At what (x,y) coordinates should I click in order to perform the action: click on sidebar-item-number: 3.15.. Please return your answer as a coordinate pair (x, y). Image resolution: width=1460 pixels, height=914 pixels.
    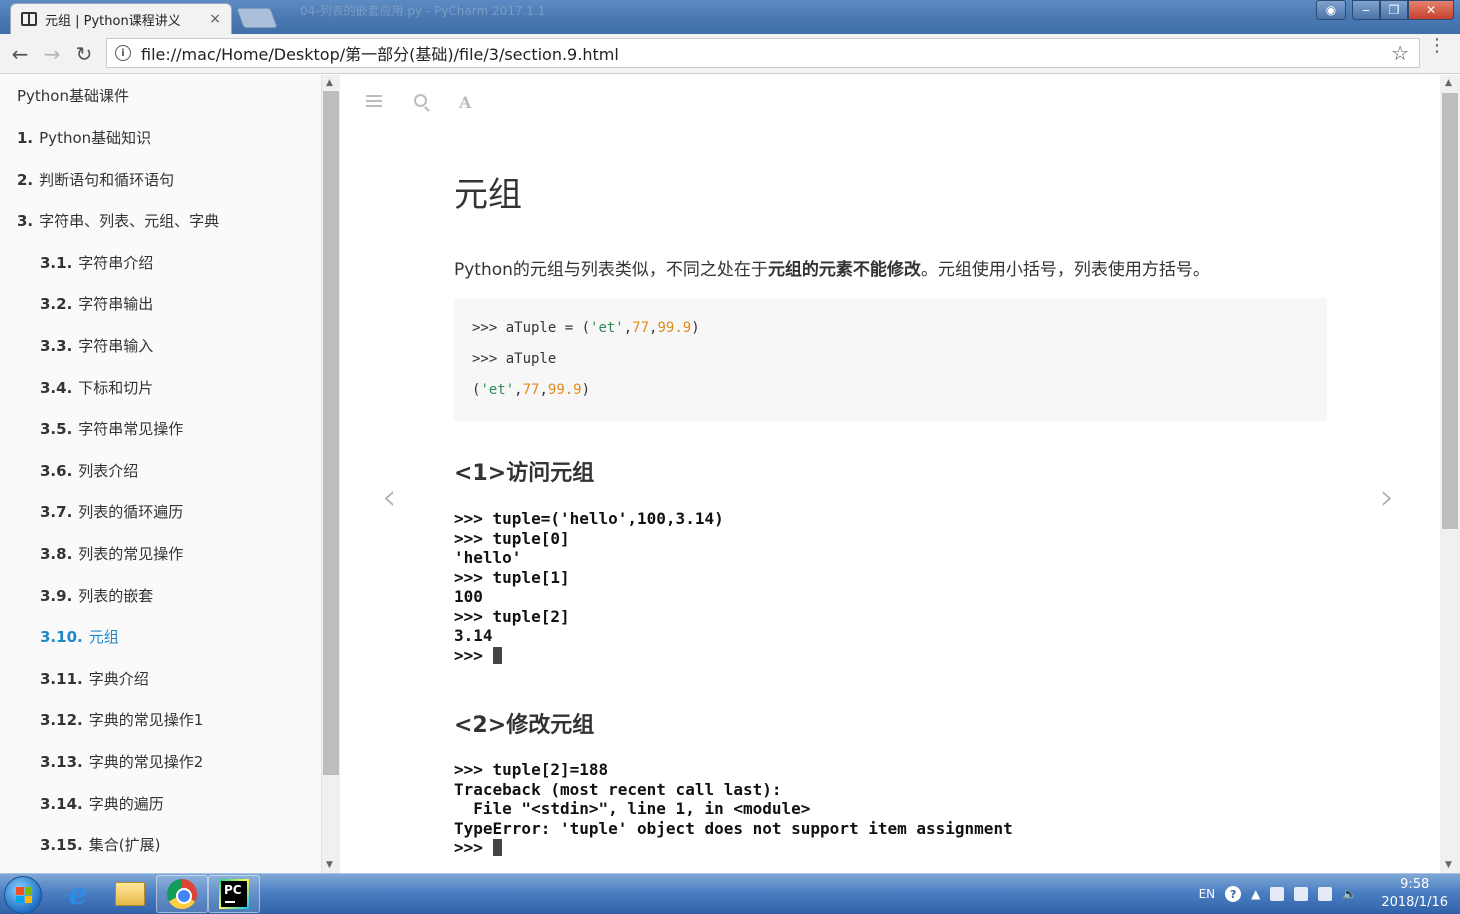
    Looking at the image, I should click on (61, 845).